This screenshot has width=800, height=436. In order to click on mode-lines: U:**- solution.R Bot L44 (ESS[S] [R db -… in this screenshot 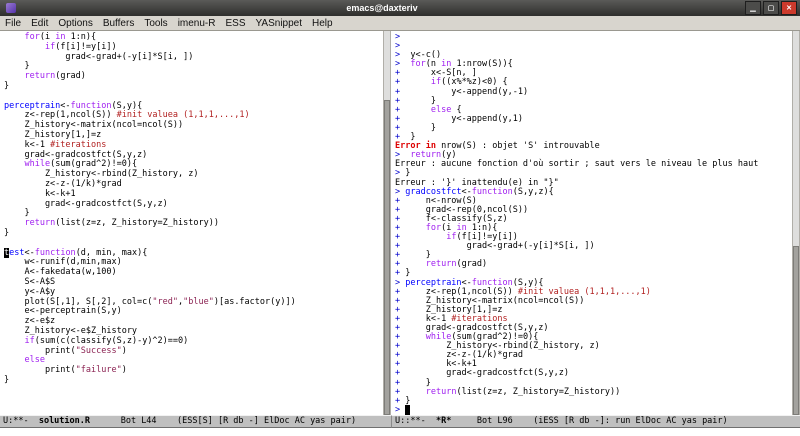, I will do `click(400, 421)`.